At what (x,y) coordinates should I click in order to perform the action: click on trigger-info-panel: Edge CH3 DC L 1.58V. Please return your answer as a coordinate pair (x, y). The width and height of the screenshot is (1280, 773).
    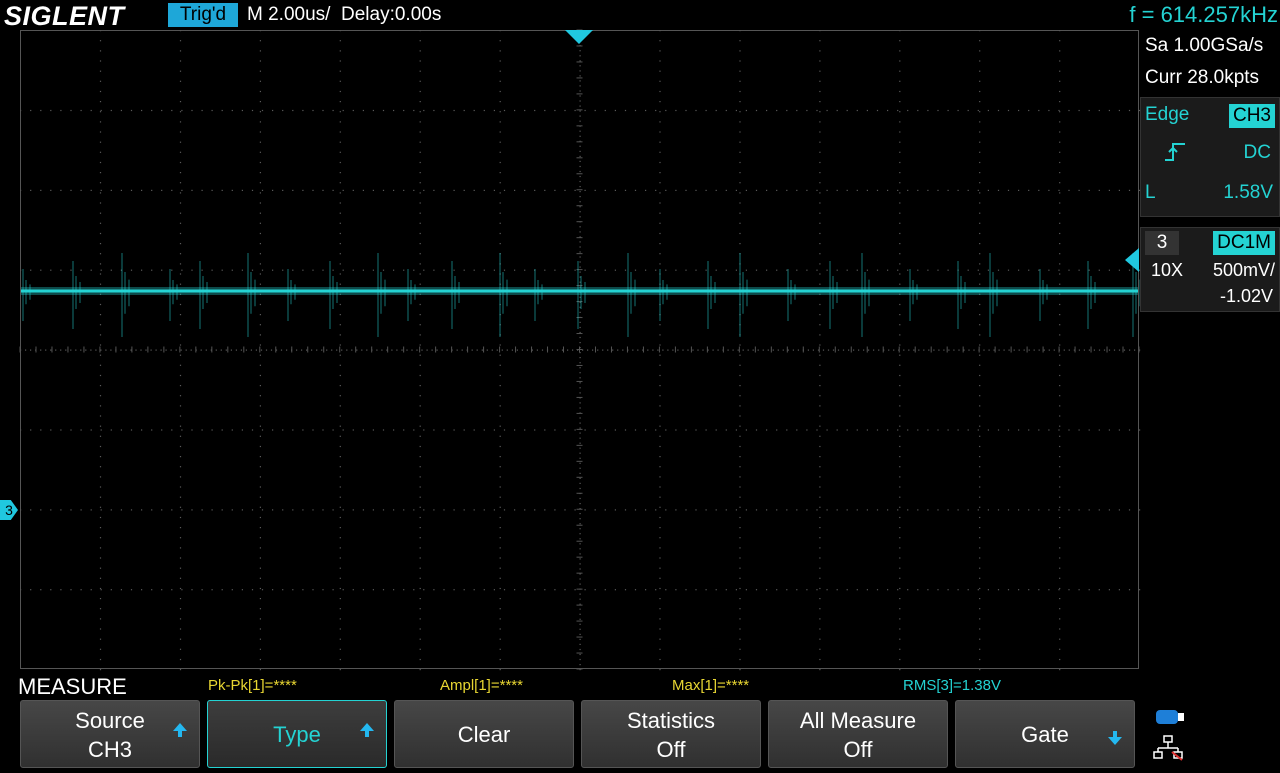
    Looking at the image, I should click on (1210, 157).